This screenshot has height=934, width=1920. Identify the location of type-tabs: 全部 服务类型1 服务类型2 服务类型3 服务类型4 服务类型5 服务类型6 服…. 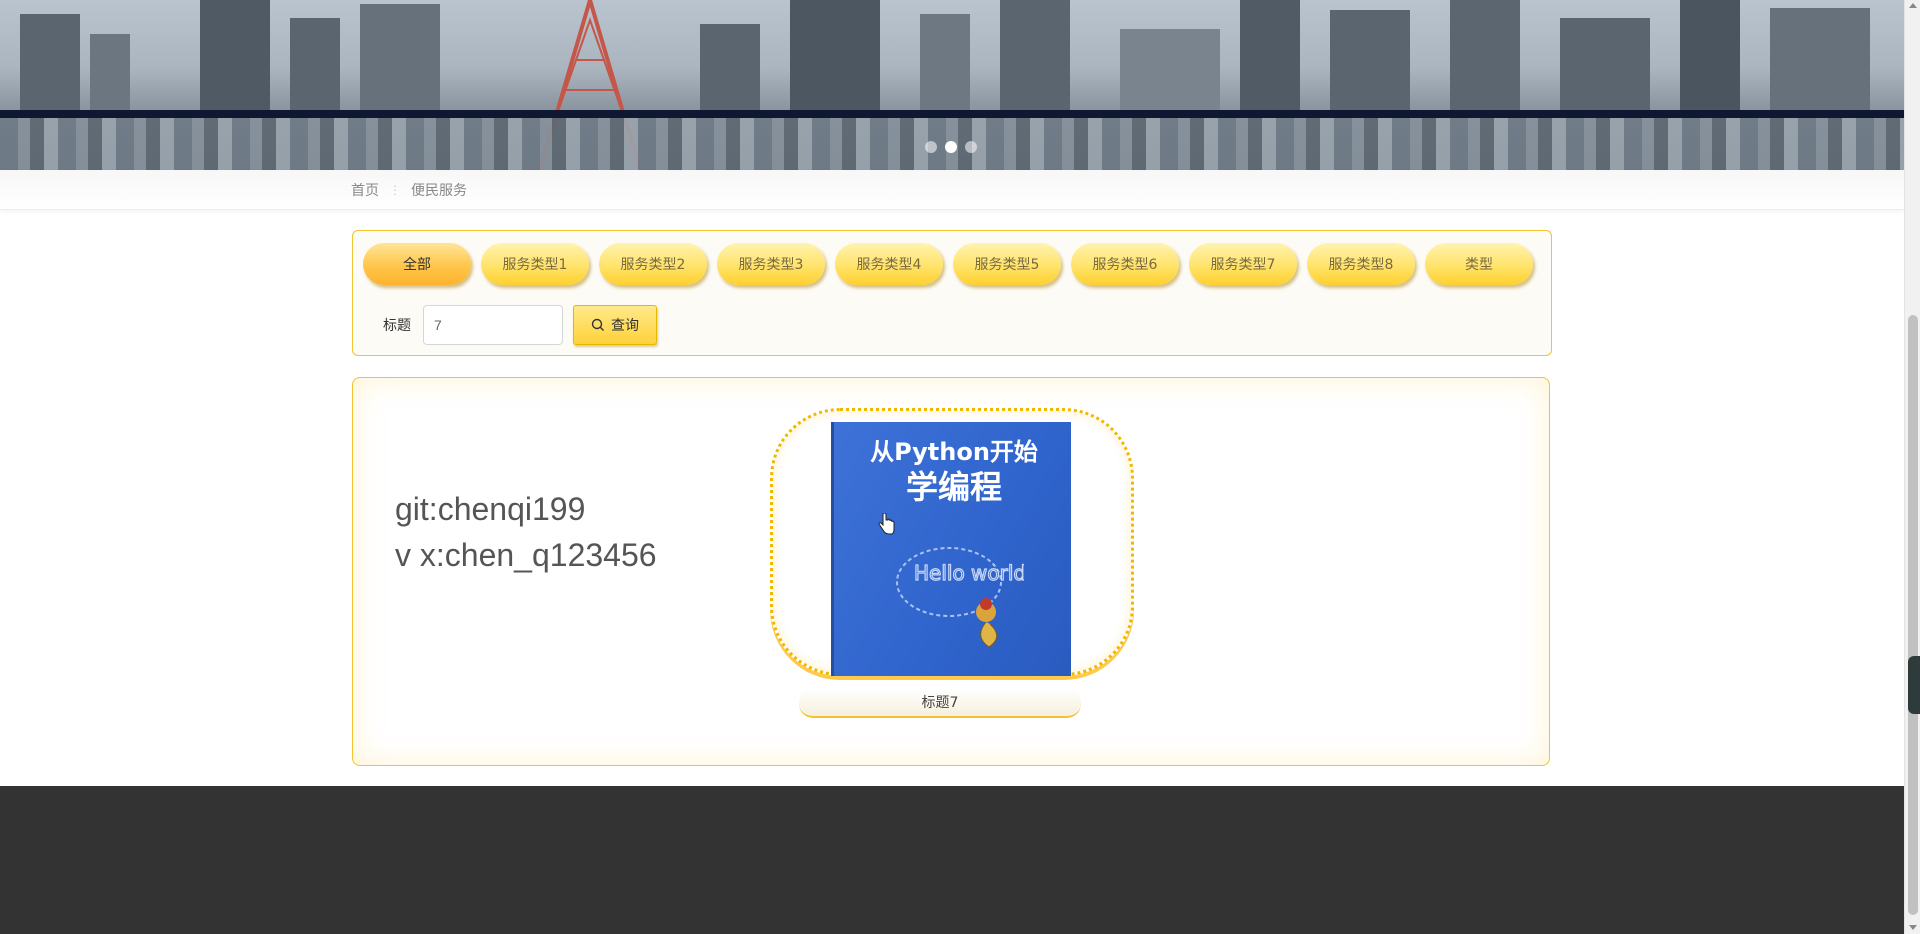
(948, 264).